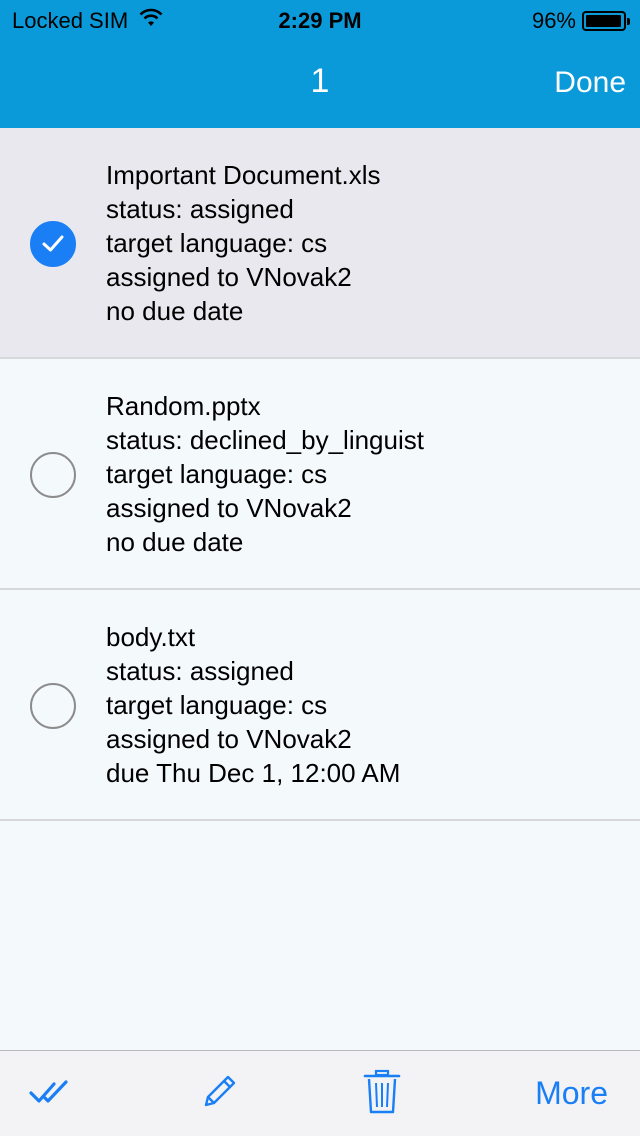  What do you see at coordinates (265, 440) in the screenshot?
I see `item-status: status: declined_by_linguist` at bounding box center [265, 440].